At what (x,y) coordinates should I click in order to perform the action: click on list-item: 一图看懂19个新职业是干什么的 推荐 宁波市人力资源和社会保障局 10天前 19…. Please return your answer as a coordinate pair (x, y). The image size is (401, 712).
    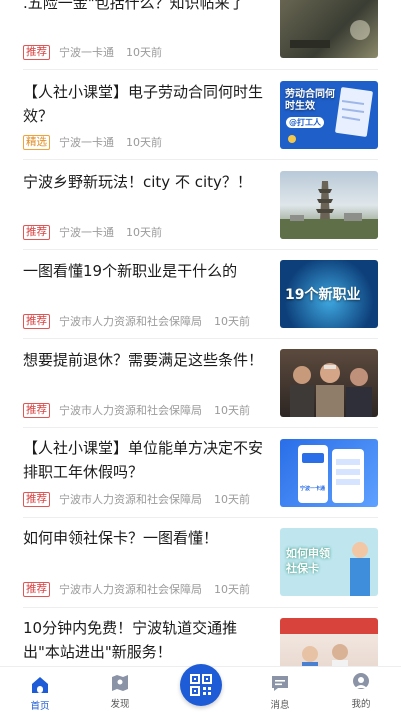
    Looking at the image, I should click on (200, 294).